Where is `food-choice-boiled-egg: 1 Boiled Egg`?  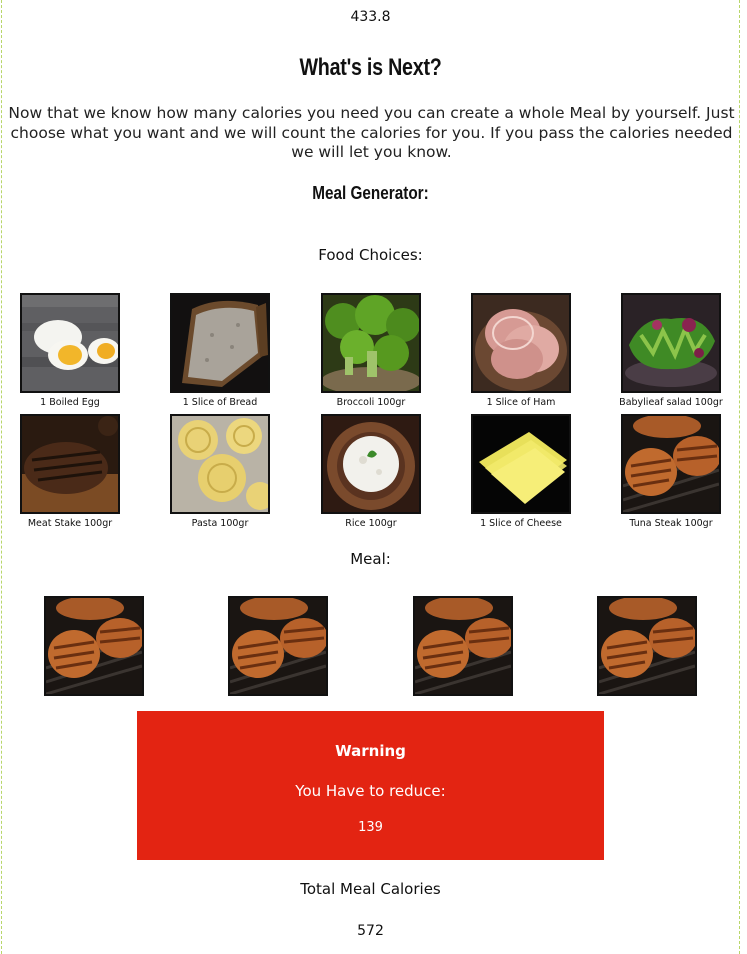 food-choice-boiled-egg: 1 Boiled Egg is located at coordinates (72, 350).